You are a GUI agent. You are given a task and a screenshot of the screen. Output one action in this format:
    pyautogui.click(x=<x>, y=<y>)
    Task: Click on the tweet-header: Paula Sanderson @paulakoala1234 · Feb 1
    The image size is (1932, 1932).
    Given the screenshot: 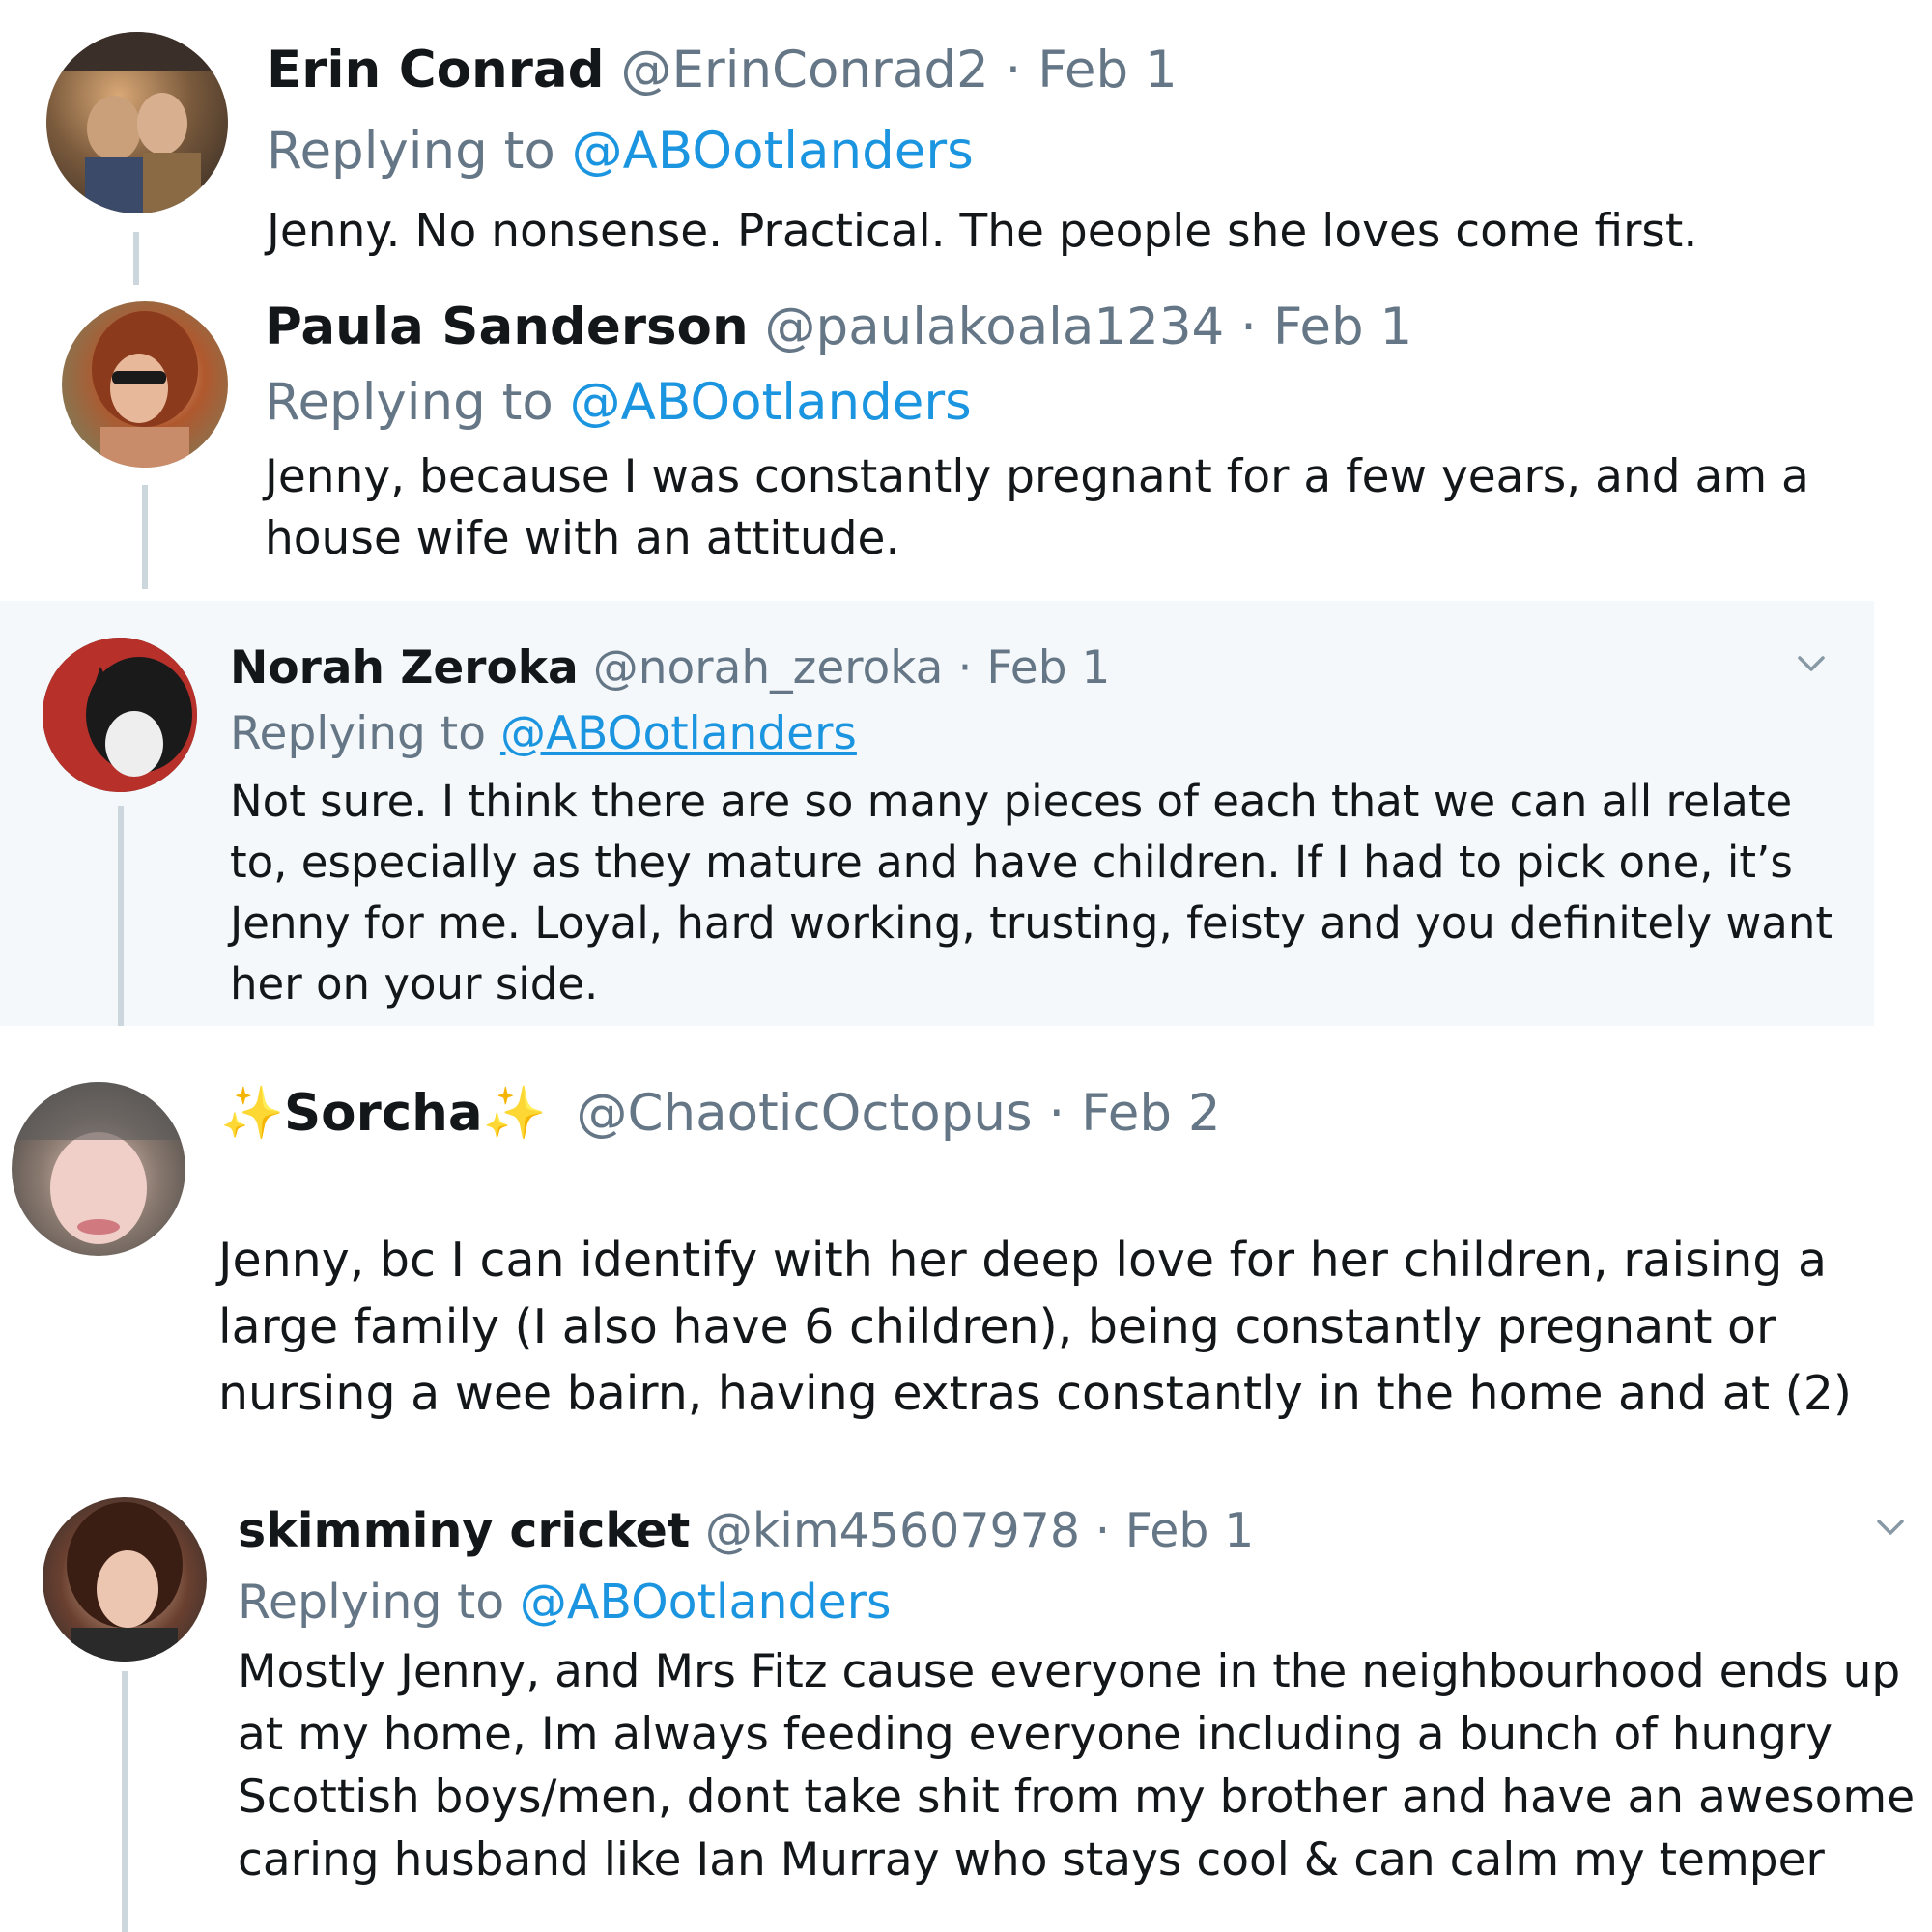 What is the action you would take?
    pyautogui.click(x=838, y=327)
    